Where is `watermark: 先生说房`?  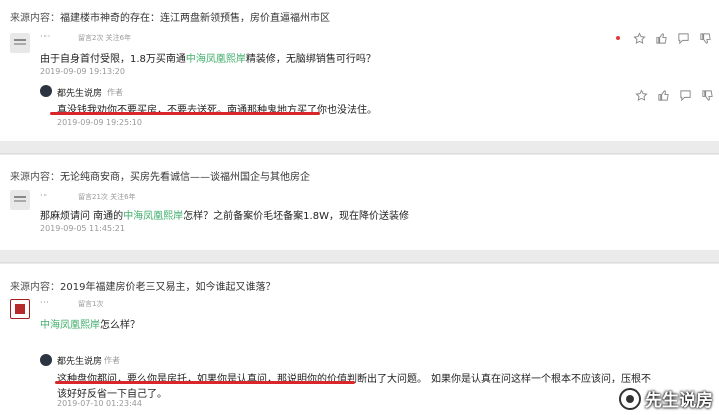
watermark: 先生说房 is located at coordinates (666, 398).